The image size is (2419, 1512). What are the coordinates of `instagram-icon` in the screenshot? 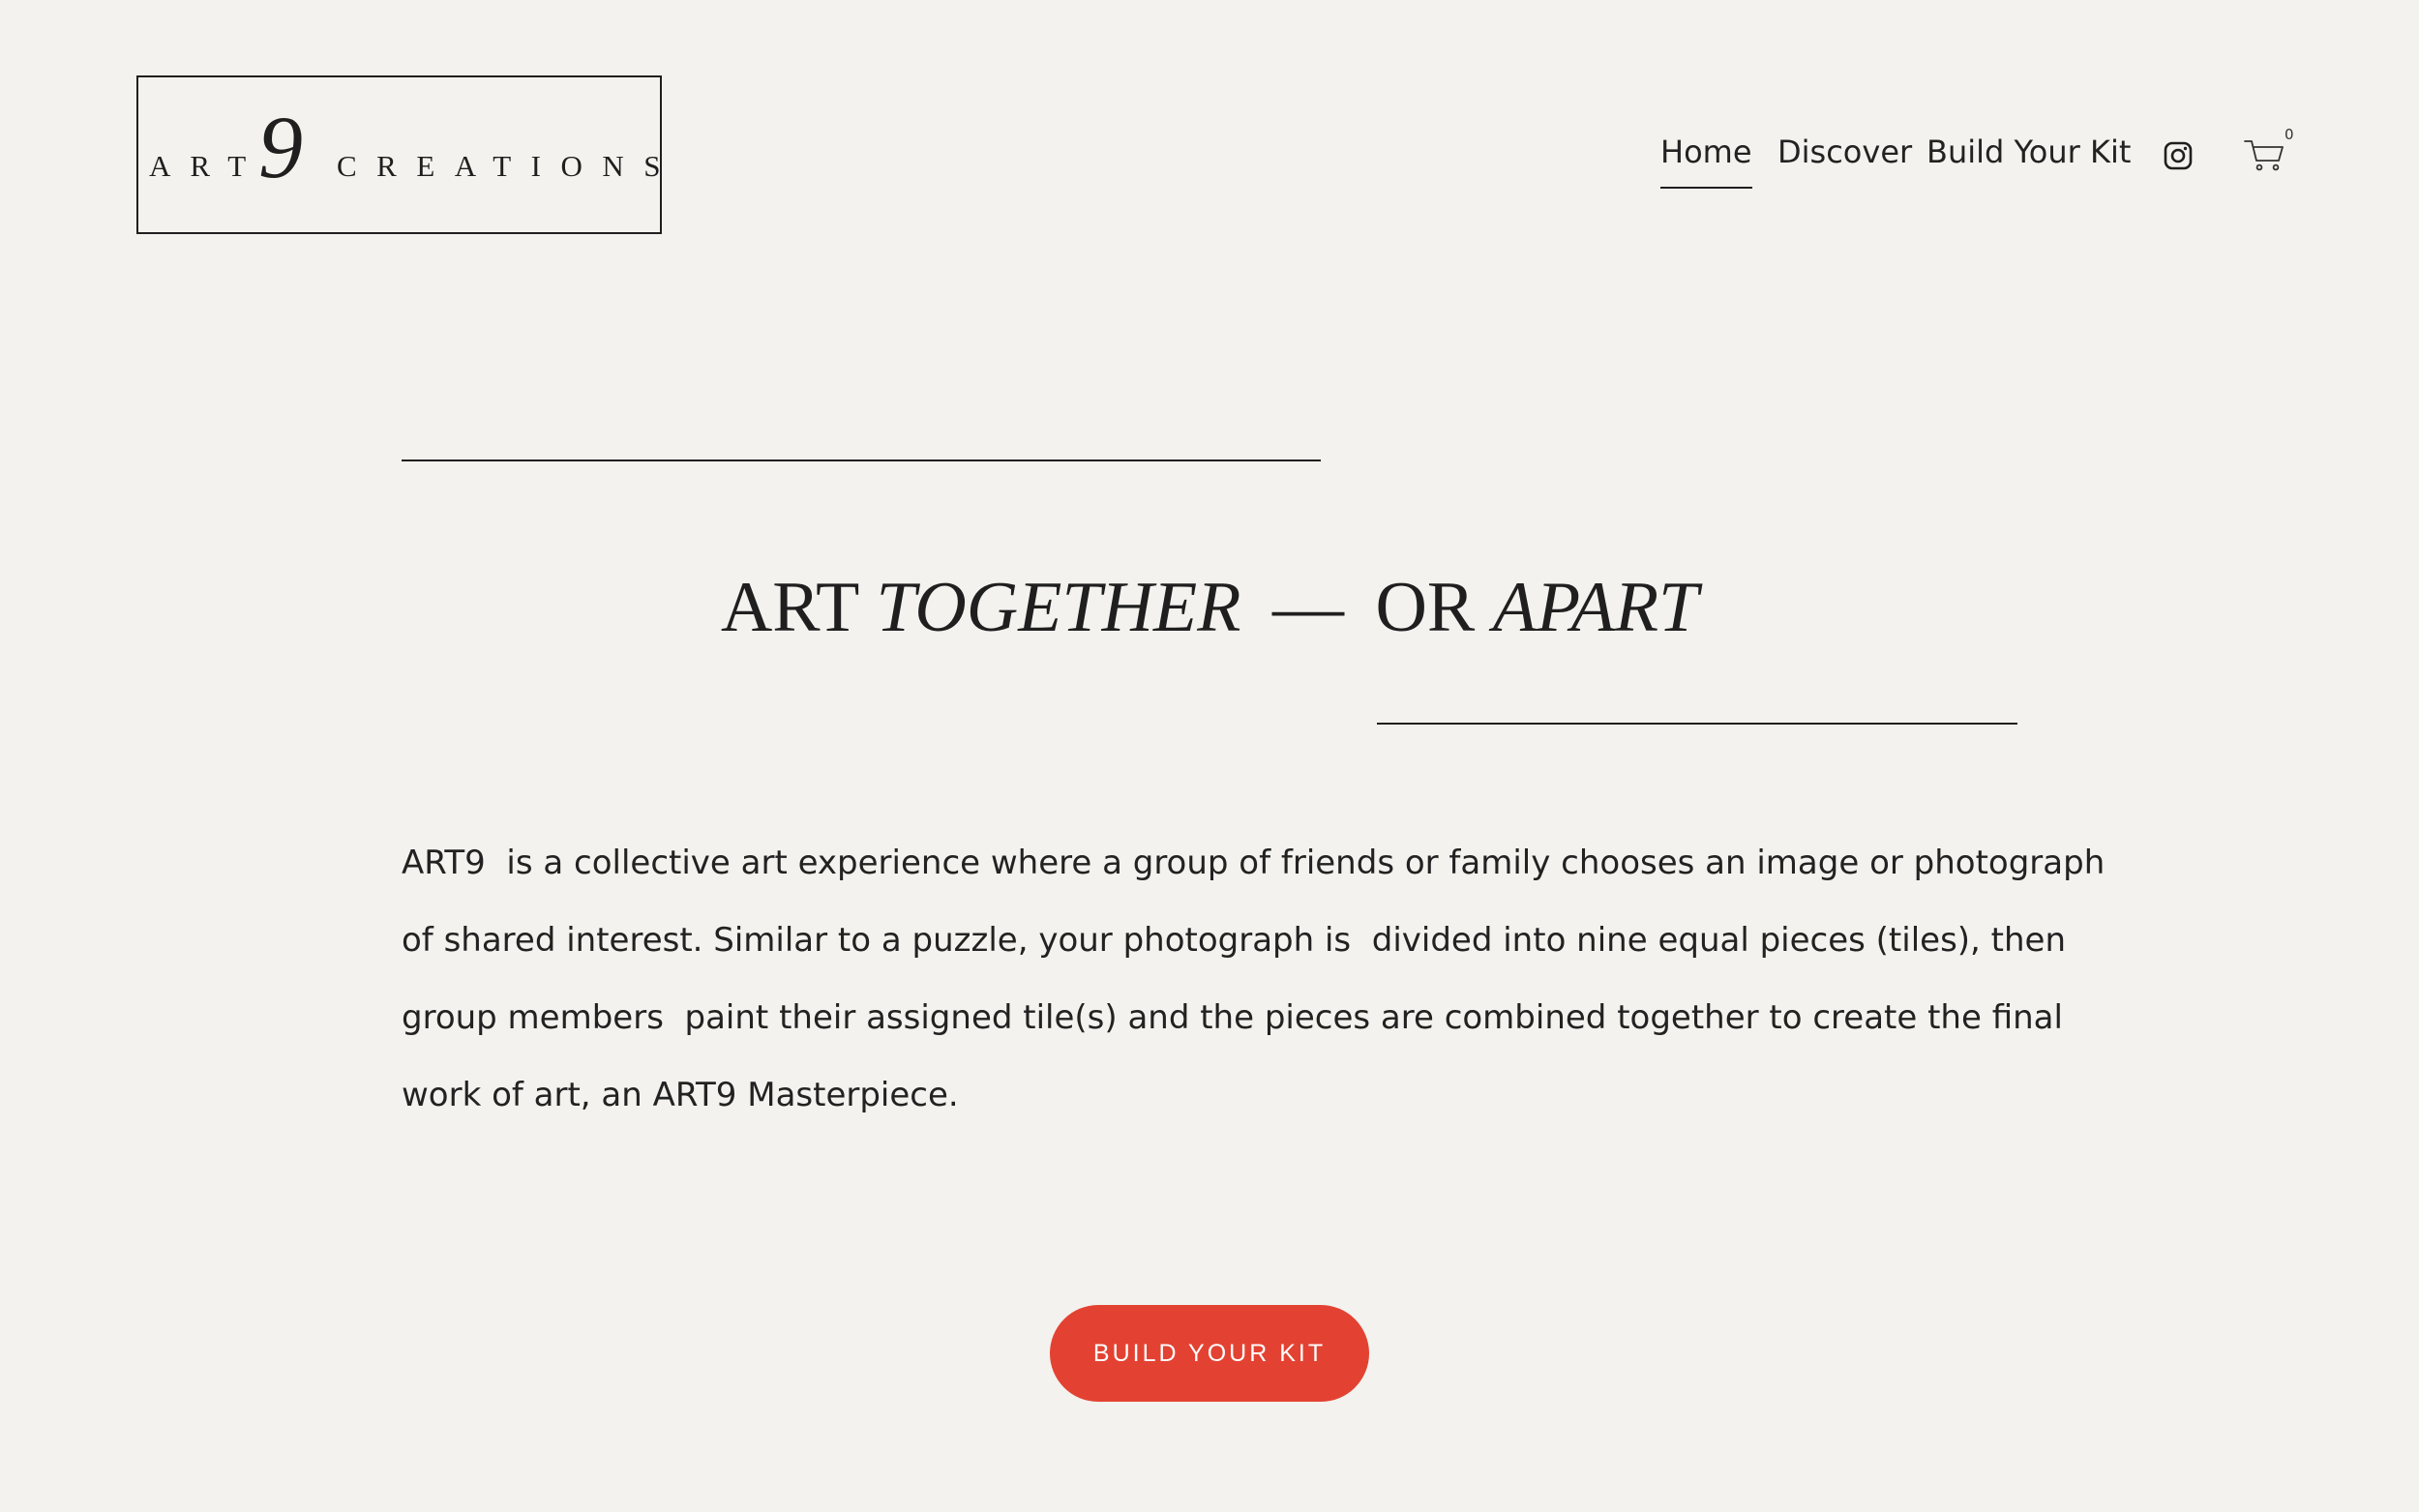 It's located at (2178, 155).